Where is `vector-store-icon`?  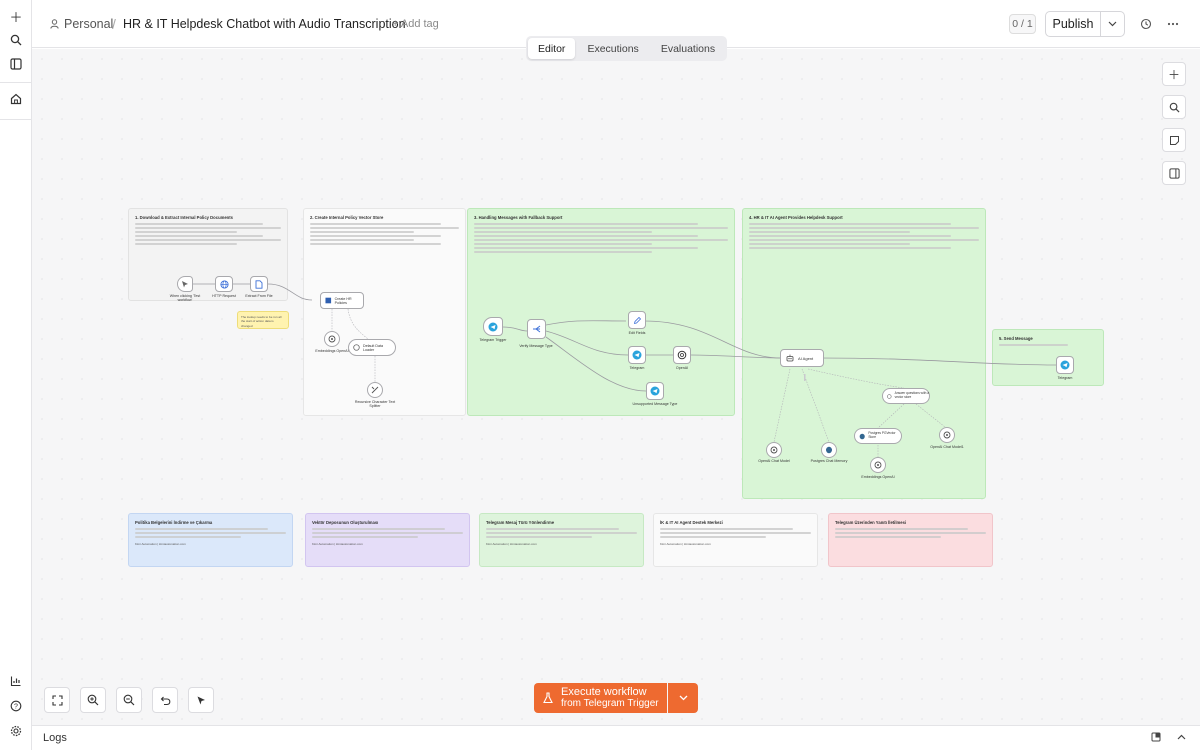
vector-store-icon is located at coordinates (328, 300).